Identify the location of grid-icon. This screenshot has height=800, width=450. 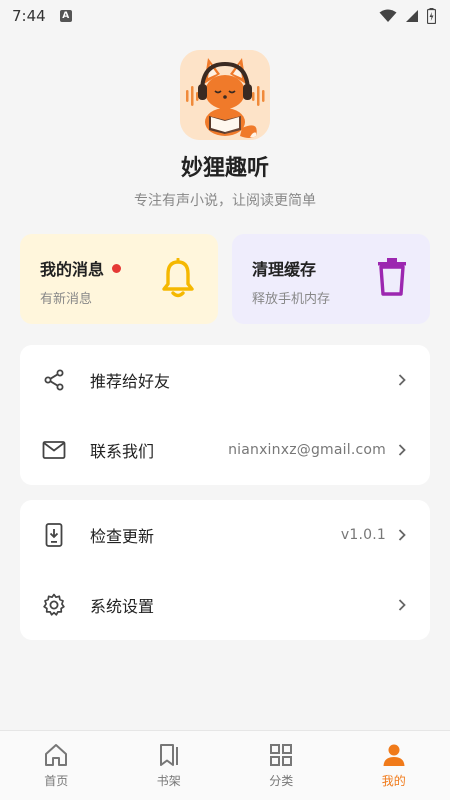
(281, 755).